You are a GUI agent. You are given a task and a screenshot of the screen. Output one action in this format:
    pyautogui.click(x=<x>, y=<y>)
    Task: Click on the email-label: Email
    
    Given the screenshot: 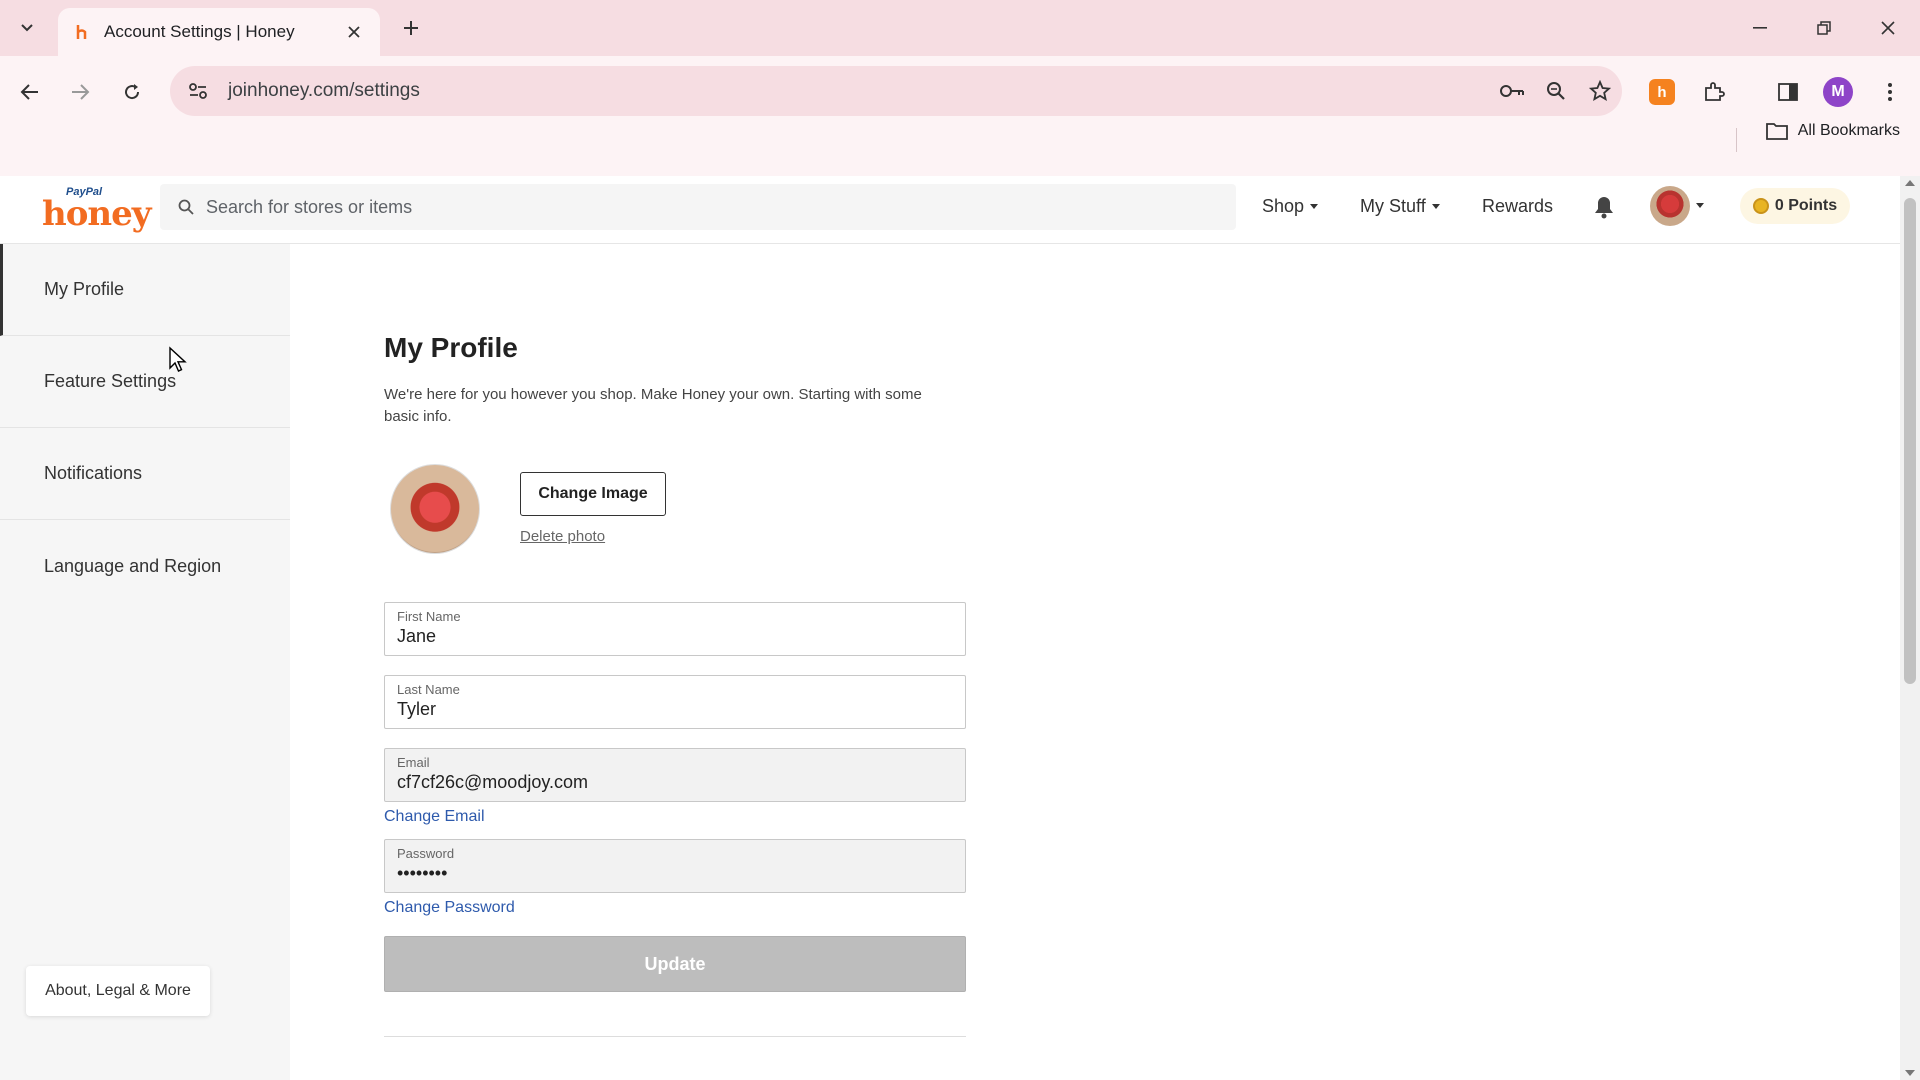 What is the action you would take?
    pyautogui.click(x=413, y=762)
    